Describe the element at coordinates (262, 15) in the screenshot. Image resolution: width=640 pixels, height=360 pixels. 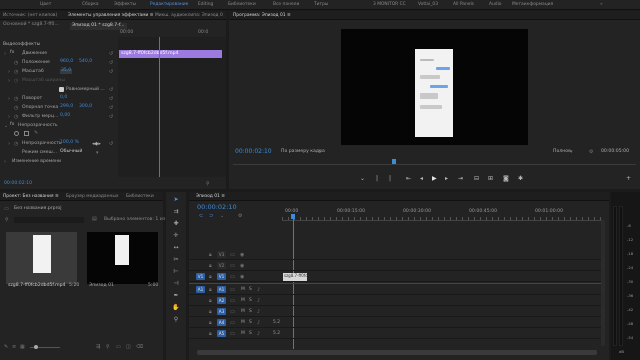
I see `program-title: Программа: Эпизод 01 ≡` at that location.